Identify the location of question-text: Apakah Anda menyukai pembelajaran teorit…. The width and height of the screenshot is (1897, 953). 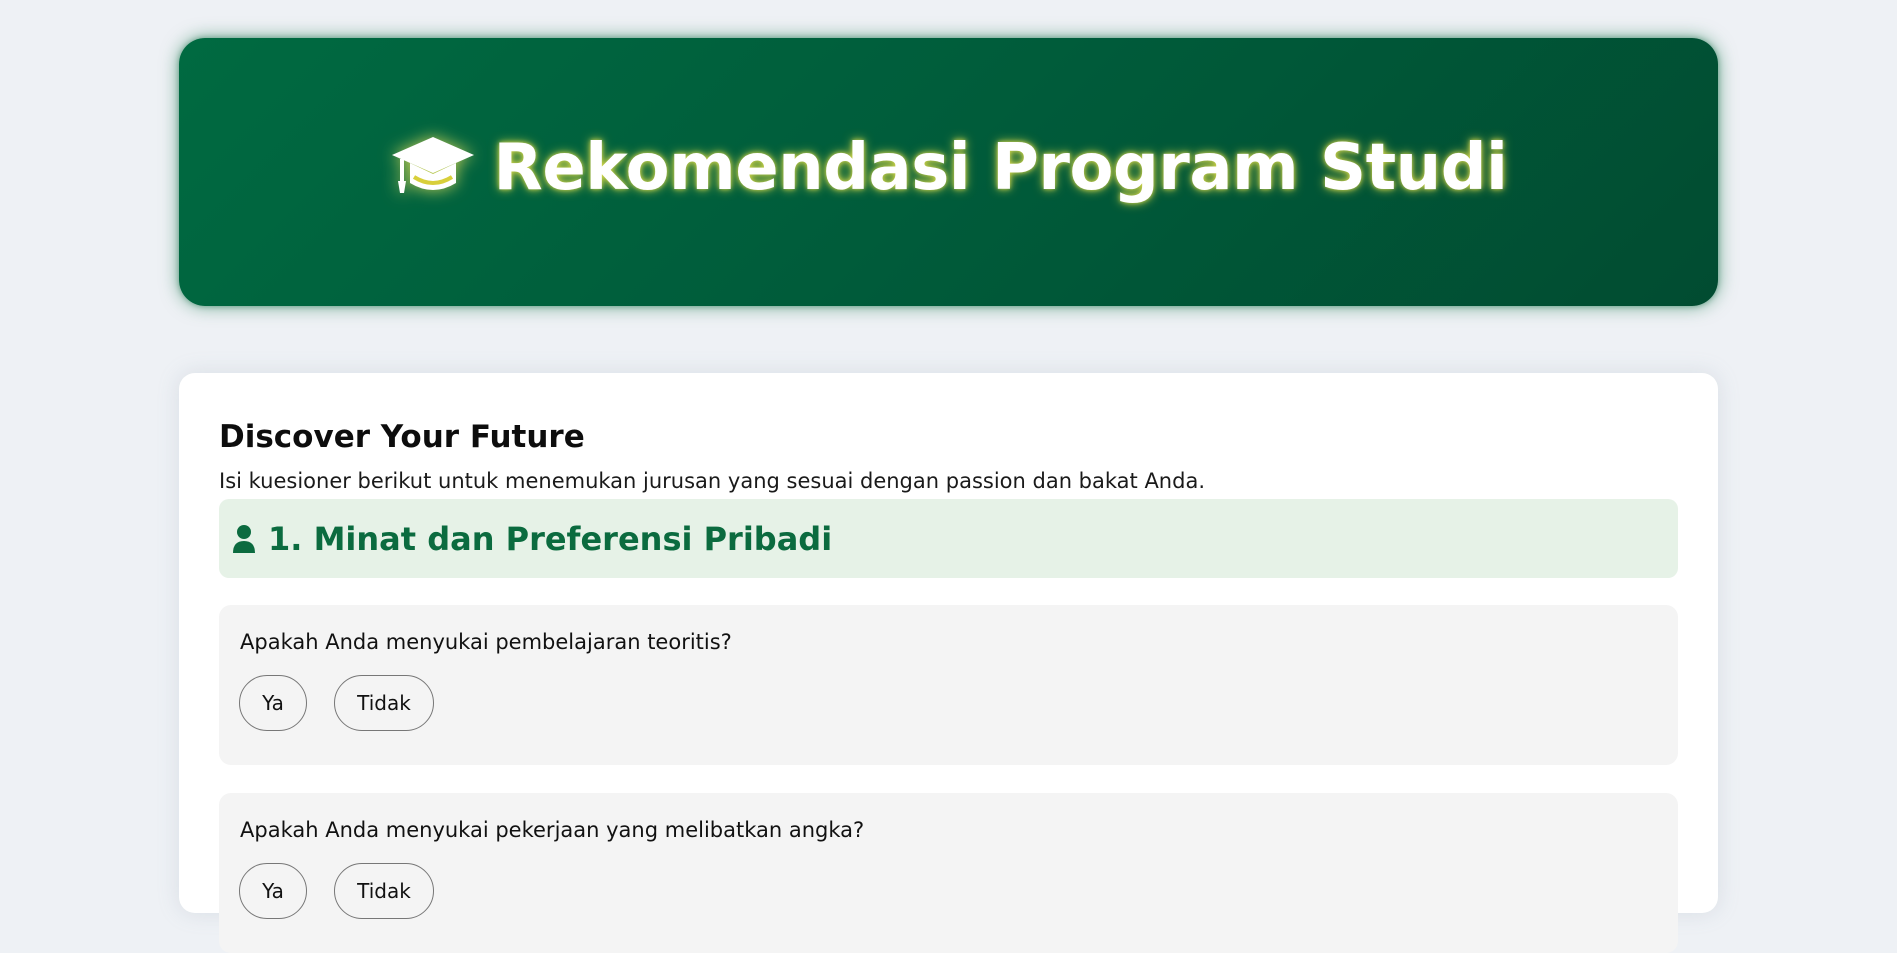
(486, 642).